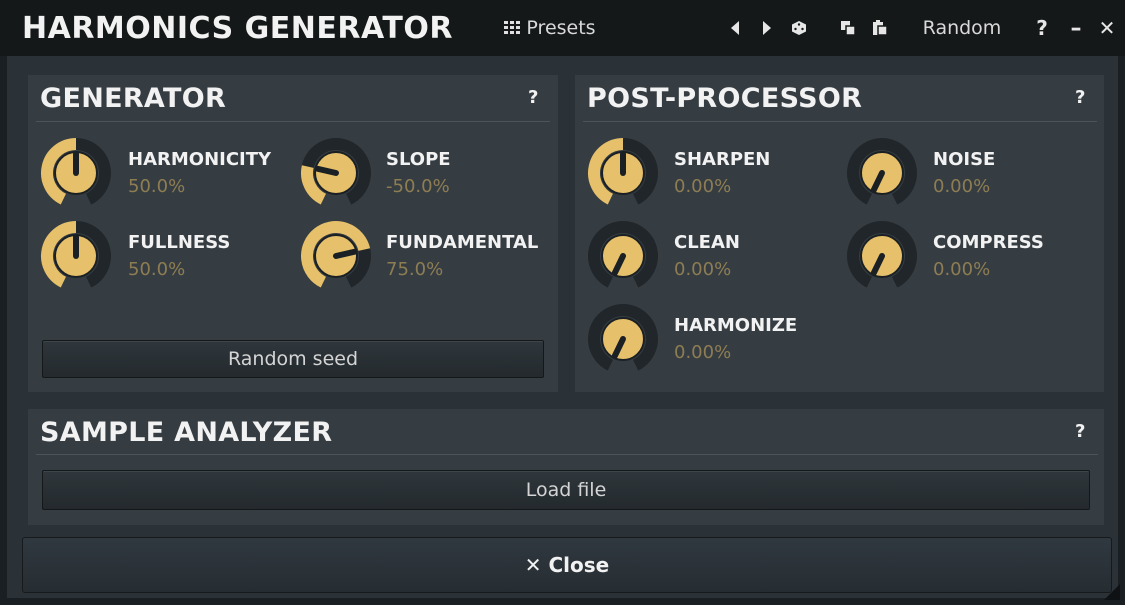  Describe the element at coordinates (512, 27) in the screenshot. I see `grid-icon` at that location.